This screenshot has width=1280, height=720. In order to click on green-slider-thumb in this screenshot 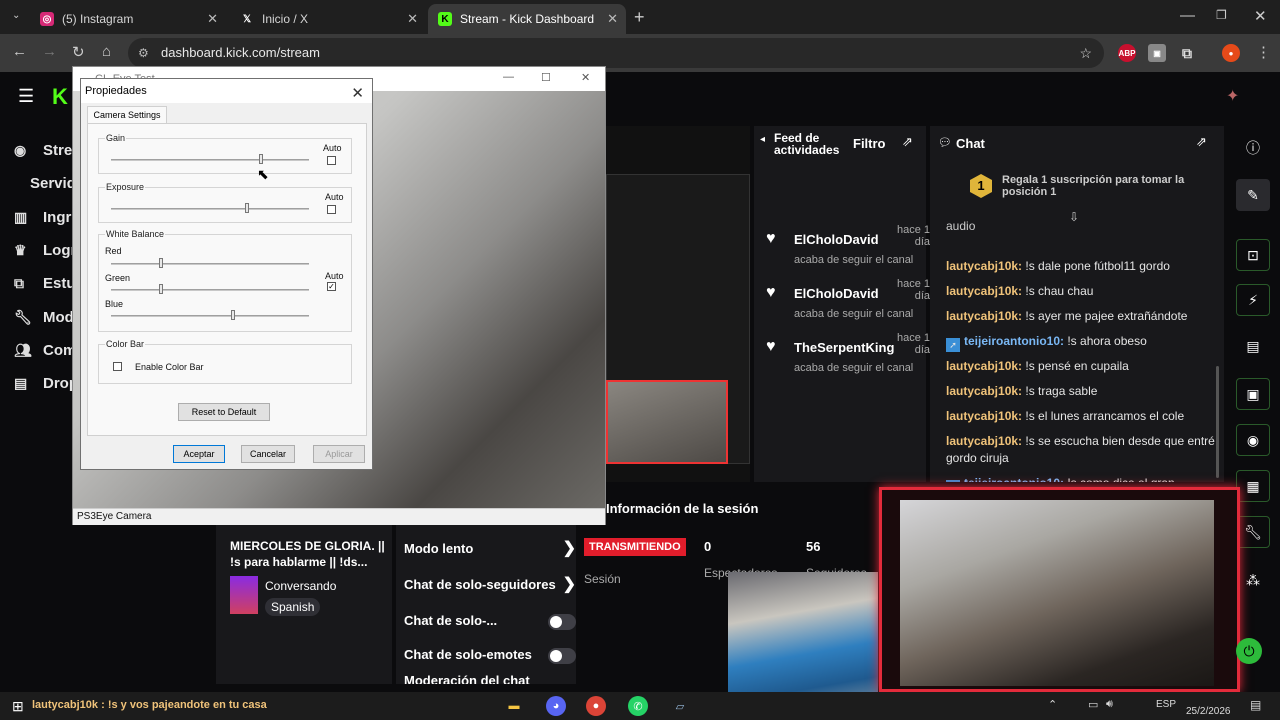, I will do `click(161, 289)`.